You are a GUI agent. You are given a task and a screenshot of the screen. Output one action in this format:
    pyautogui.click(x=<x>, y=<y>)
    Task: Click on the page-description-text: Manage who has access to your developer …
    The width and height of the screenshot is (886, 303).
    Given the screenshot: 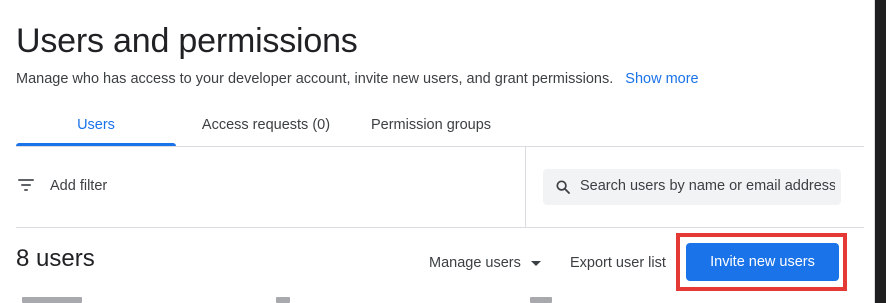 What is the action you would take?
    pyautogui.click(x=315, y=79)
    